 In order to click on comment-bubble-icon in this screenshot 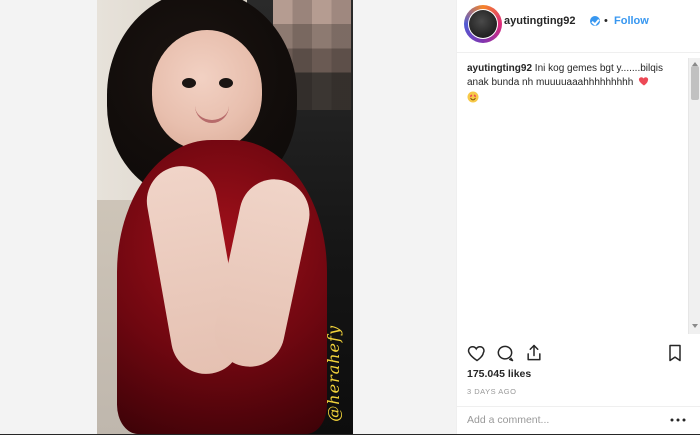, I will do `click(505, 353)`.